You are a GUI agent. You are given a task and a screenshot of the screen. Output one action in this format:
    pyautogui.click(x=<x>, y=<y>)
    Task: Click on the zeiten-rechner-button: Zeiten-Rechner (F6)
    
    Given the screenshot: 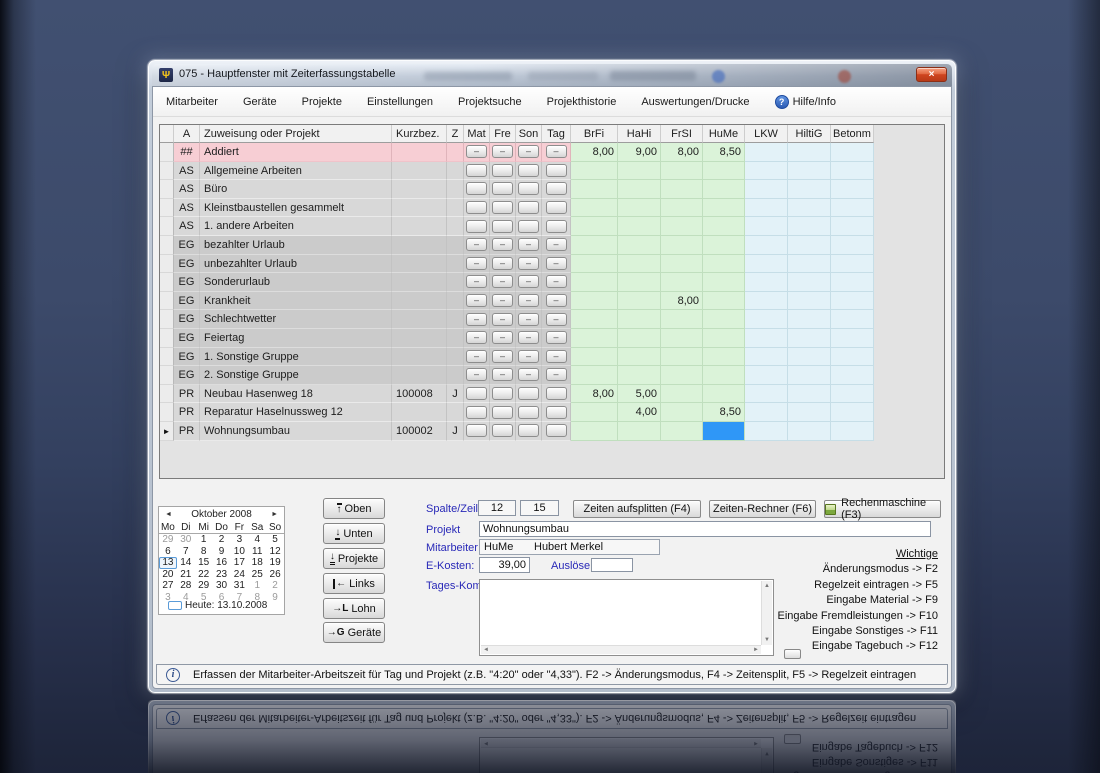 What is the action you would take?
    pyautogui.click(x=762, y=509)
    